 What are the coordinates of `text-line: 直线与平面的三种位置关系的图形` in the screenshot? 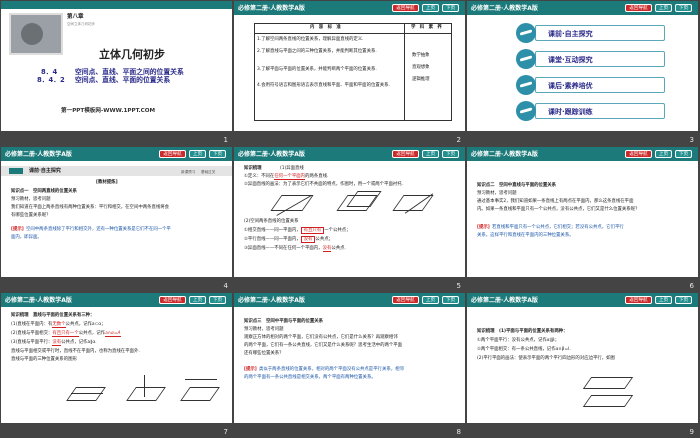 It's located at (44, 359).